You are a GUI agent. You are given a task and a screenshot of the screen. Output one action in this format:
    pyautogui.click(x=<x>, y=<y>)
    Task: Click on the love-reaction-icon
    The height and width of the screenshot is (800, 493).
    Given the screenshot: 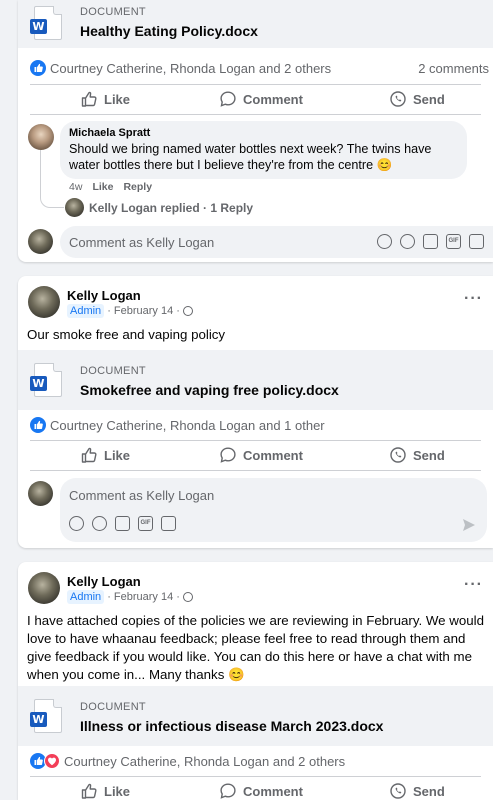 What is the action you would take?
    pyautogui.click(x=52, y=761)
    